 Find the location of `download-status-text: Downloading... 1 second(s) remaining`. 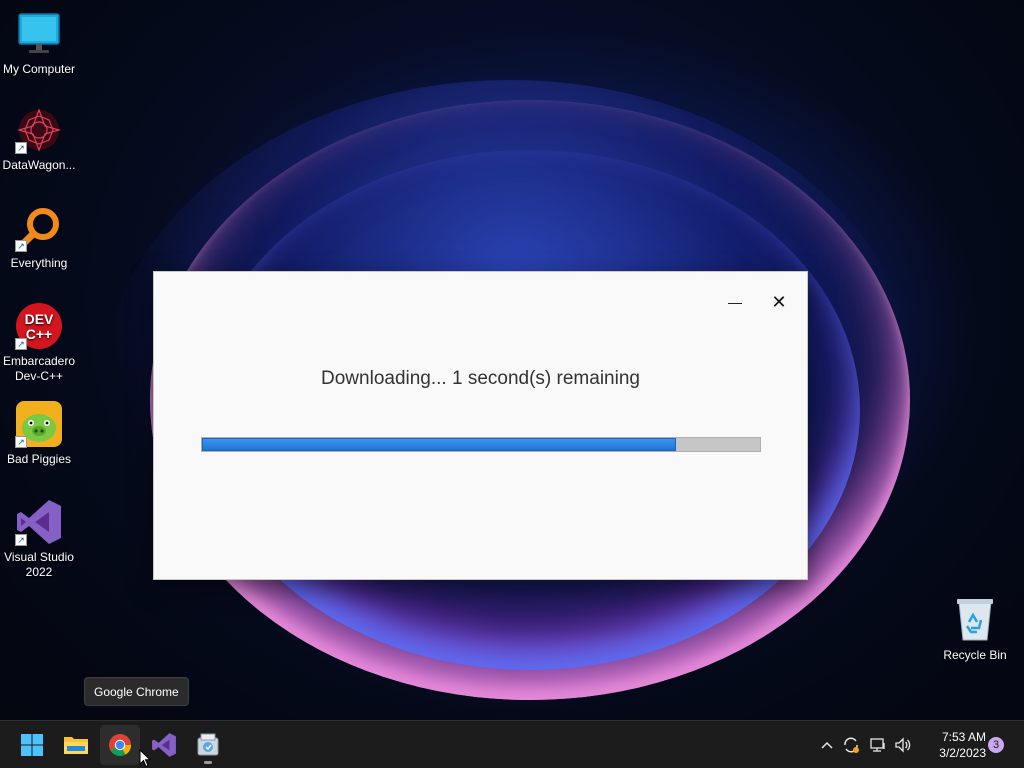

download-status-text: Downloading... 1 second(s) remaining is located at coordinates (480, 378).